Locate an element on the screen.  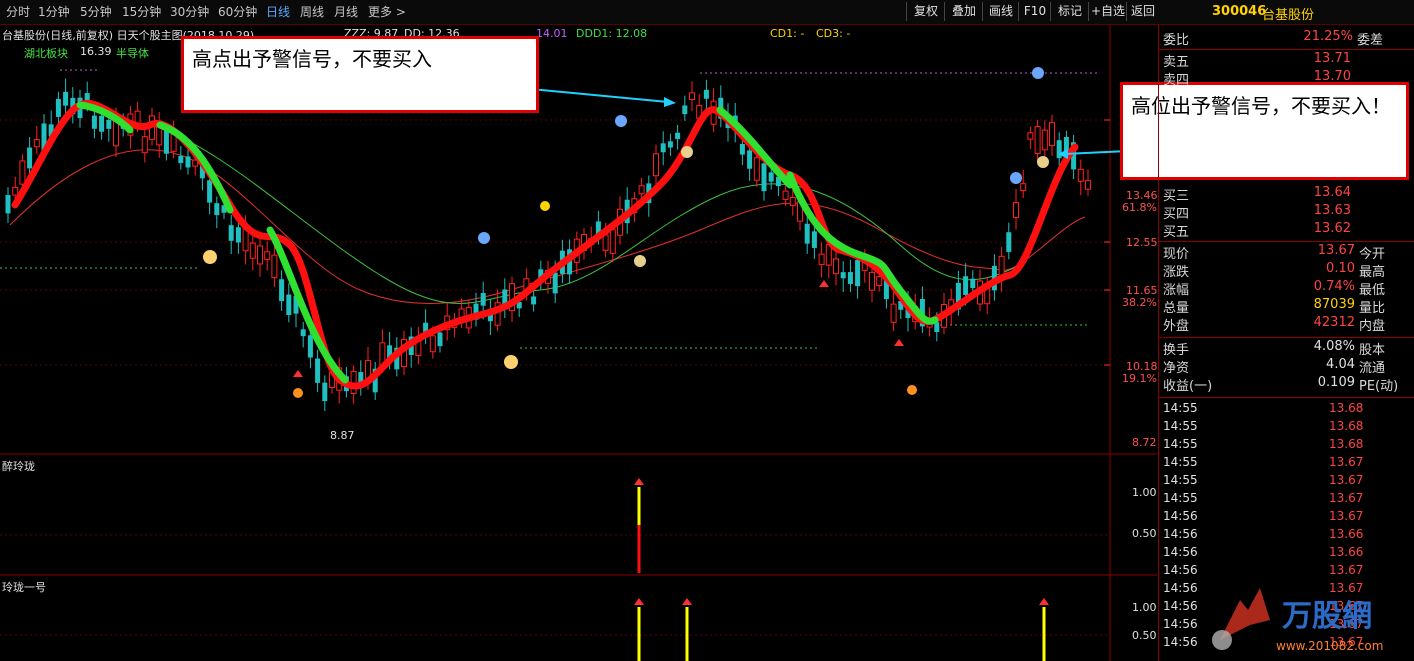
period-daily: 日线 is located at coordinates (278, 11).